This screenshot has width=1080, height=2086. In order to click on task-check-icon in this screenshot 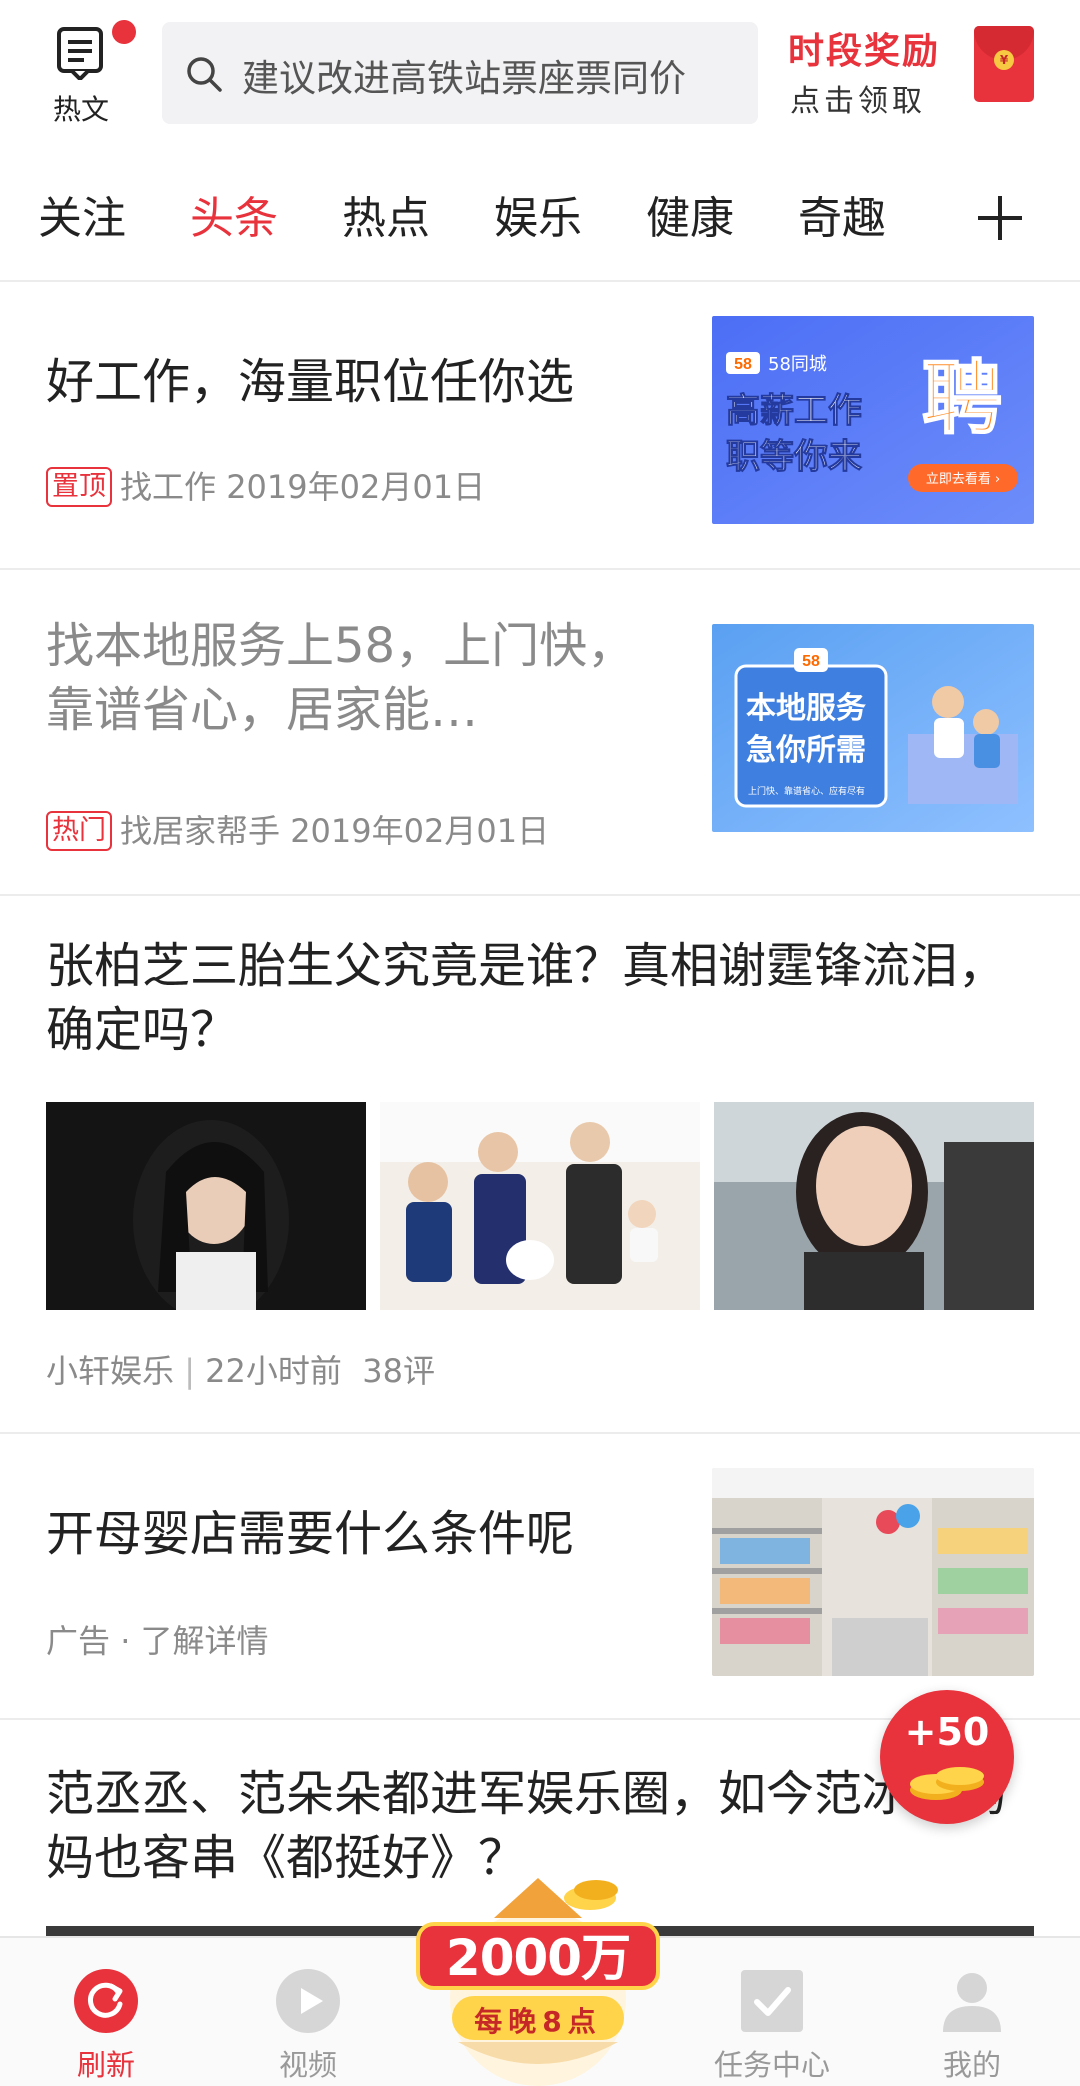, I will do `click(772, 2001)`.